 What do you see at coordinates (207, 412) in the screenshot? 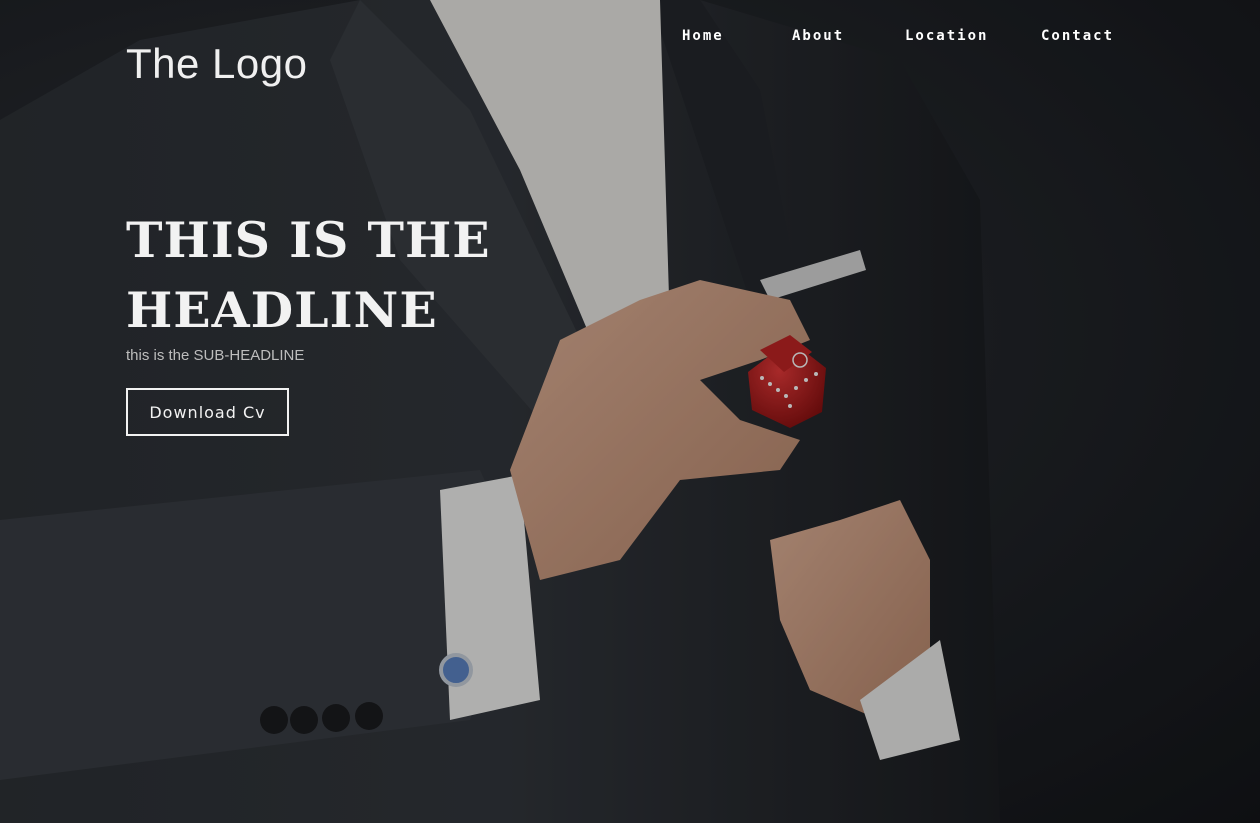
I see `download-cv-button: Download Cv` at bounding box center [207, 412].